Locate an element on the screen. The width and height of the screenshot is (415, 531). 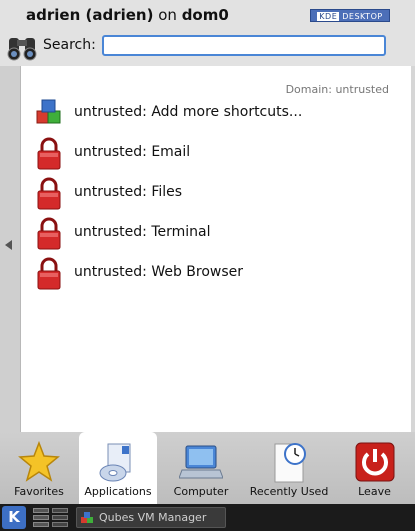
host-name: dom0 is located at coordinates (205, 15).